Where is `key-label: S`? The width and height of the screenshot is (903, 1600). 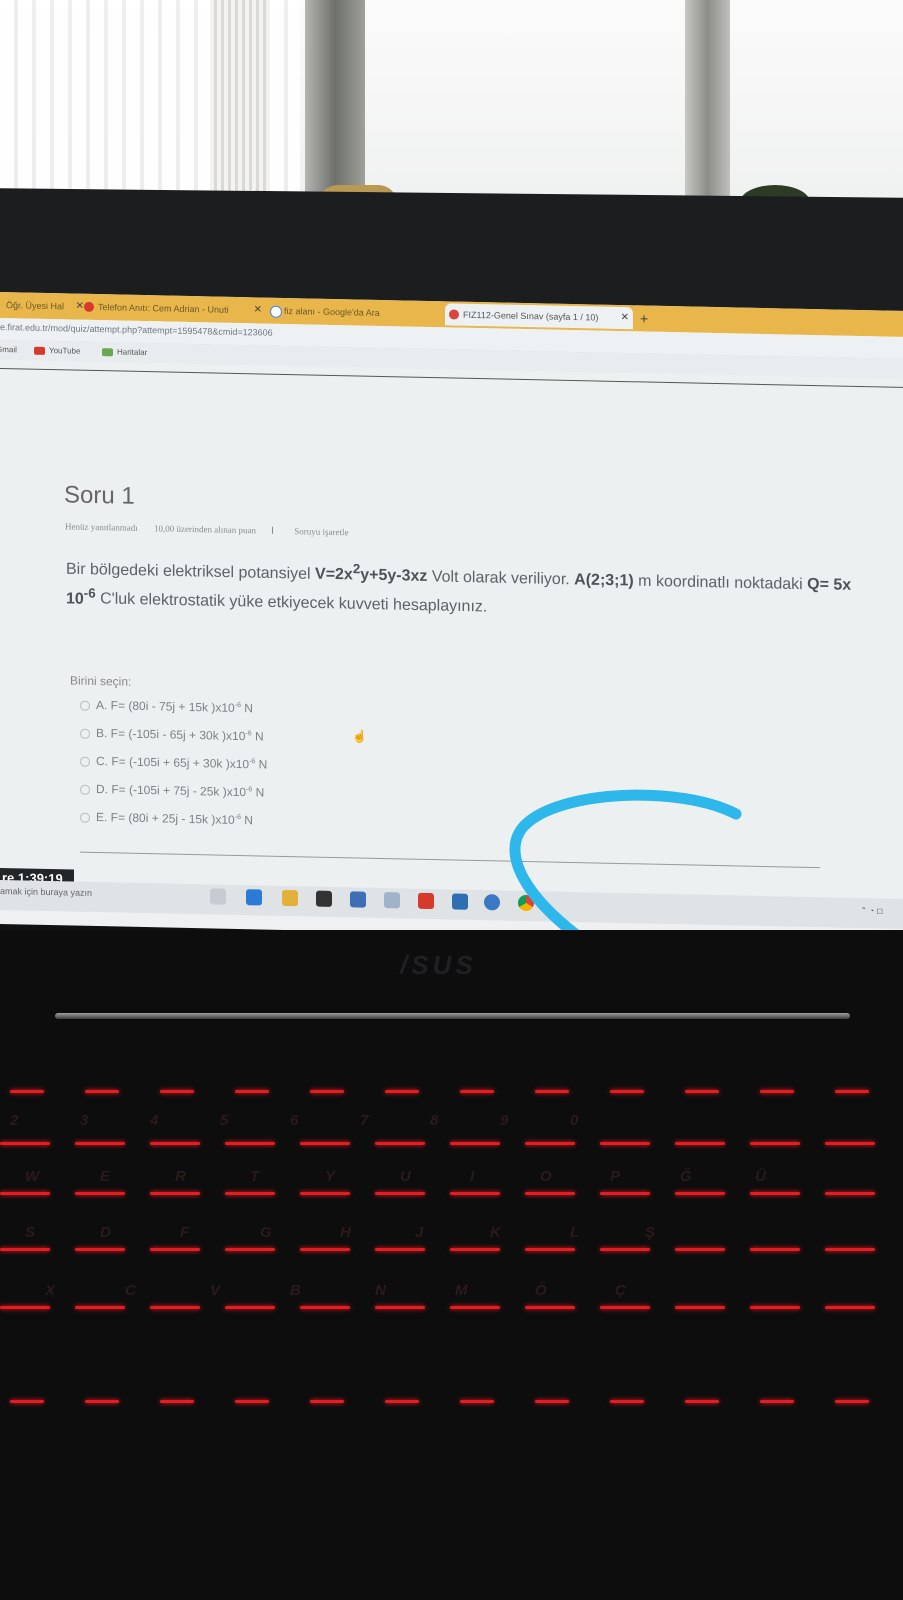 key-label: S is located at coordinates (30, 1232).